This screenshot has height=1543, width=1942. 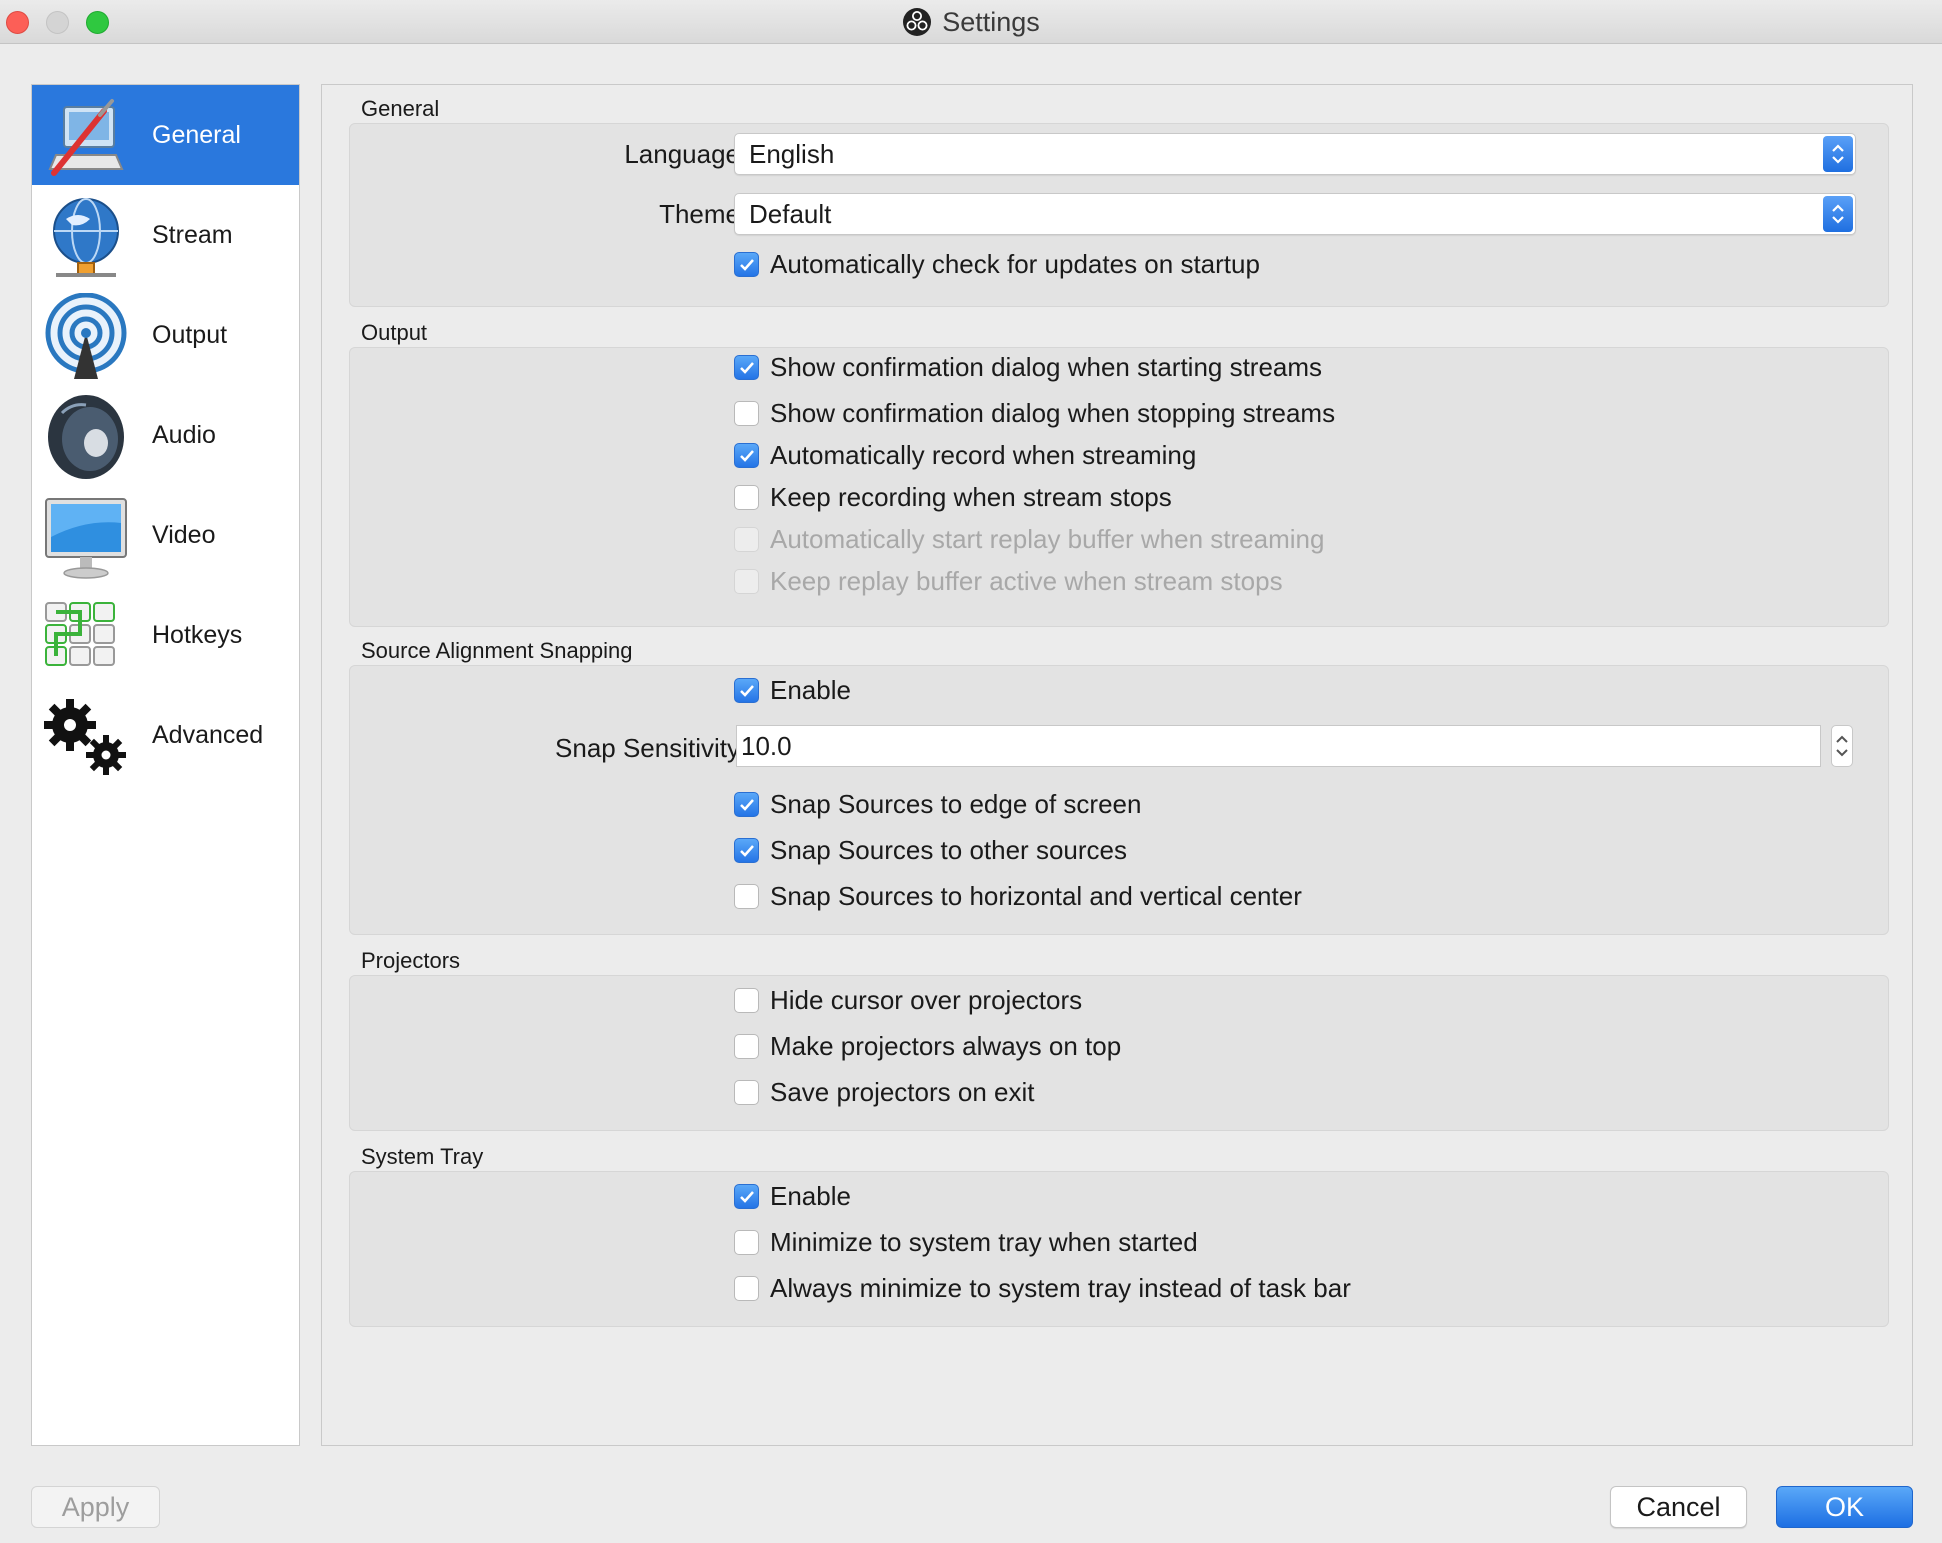 What do you see at coordinates (926, 999) in the screenshot?
I see `option-label: Hide cursor over projectors` at bounding box center [926, 999].